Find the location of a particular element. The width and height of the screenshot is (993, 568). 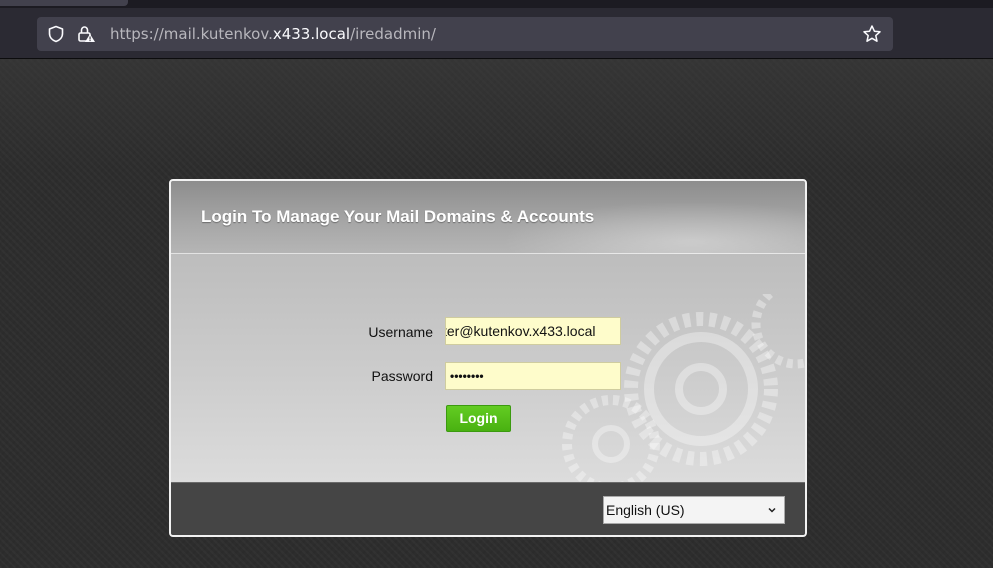

url-prefix: https://mail.kutenkov. is located at coordinates (191, 34).